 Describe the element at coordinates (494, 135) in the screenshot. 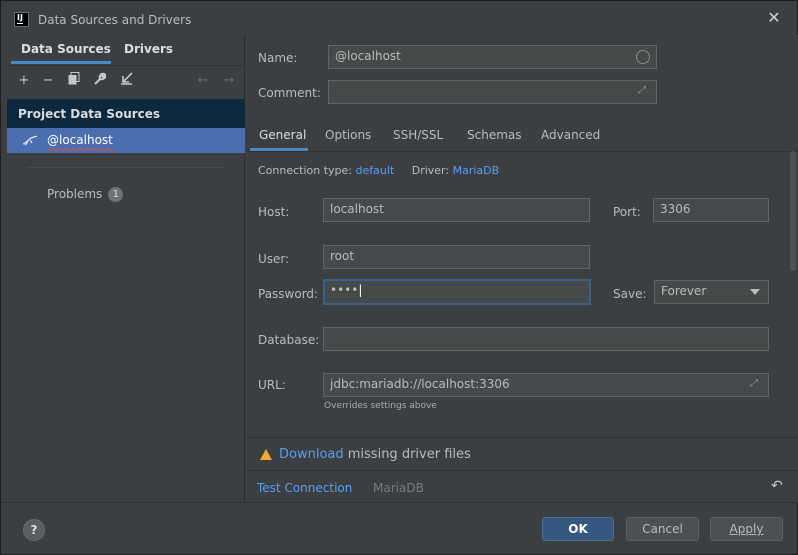

I see `tab-schemas: Schemas` at that location.